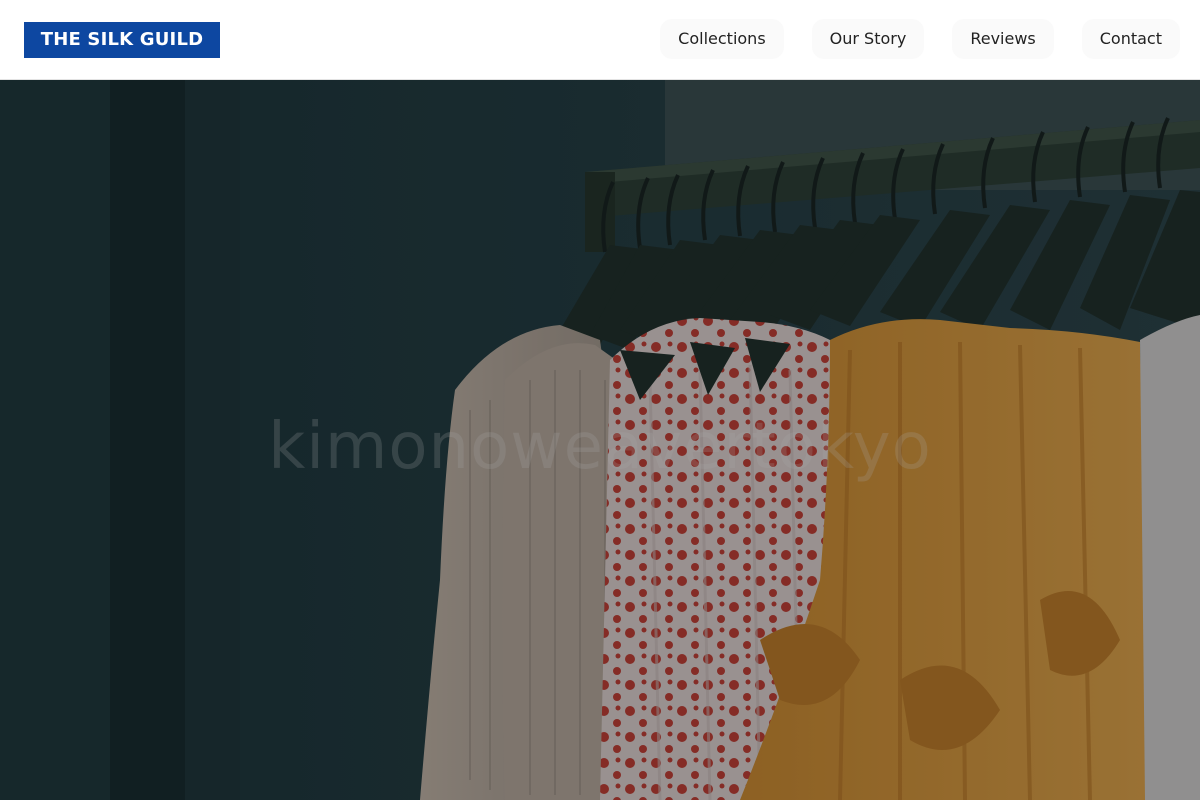 The image size is (1200, 800). Describe the element at coordinates (122, 40) in the screenshot. I see `brand-logo: THE SILK GUILD` at that location.